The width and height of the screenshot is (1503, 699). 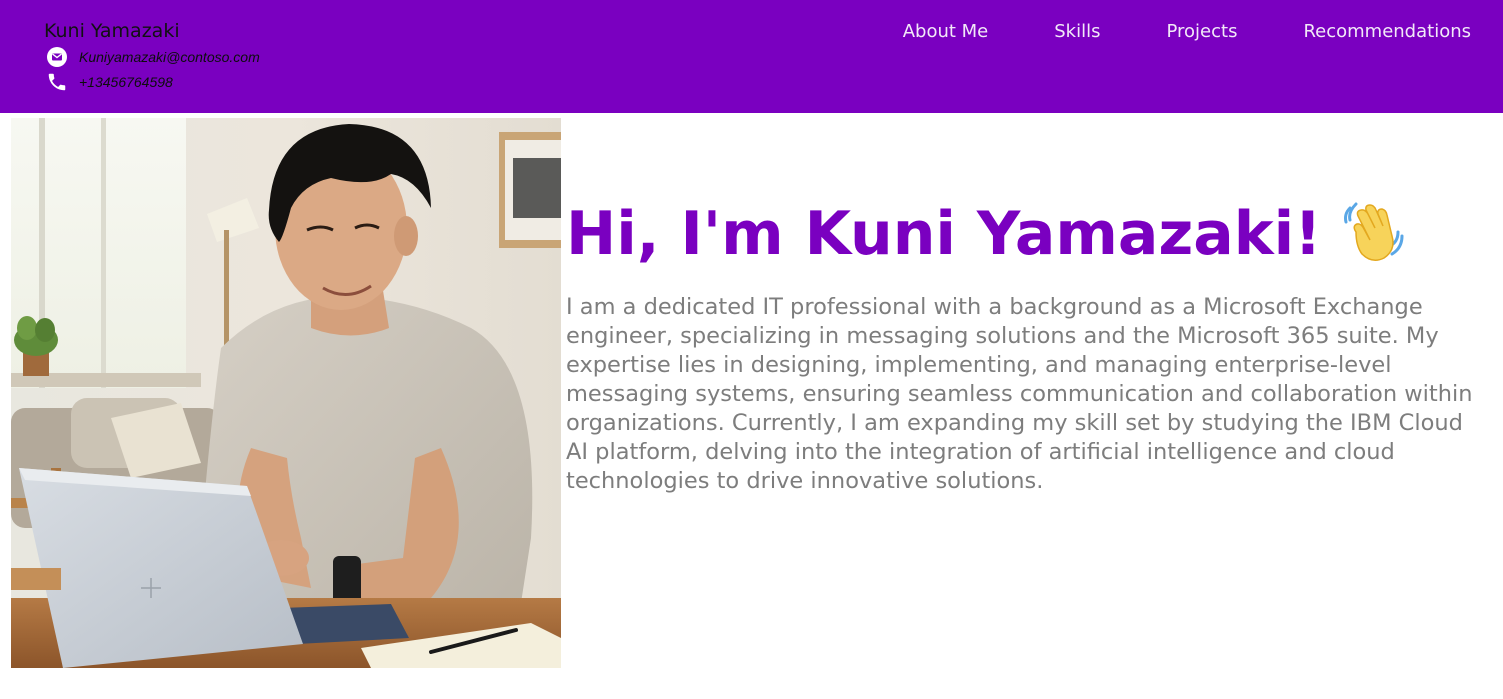 I want to click on contact-email-row: Kuniyamazaki@contoso.com, so click(x=153, y=57).